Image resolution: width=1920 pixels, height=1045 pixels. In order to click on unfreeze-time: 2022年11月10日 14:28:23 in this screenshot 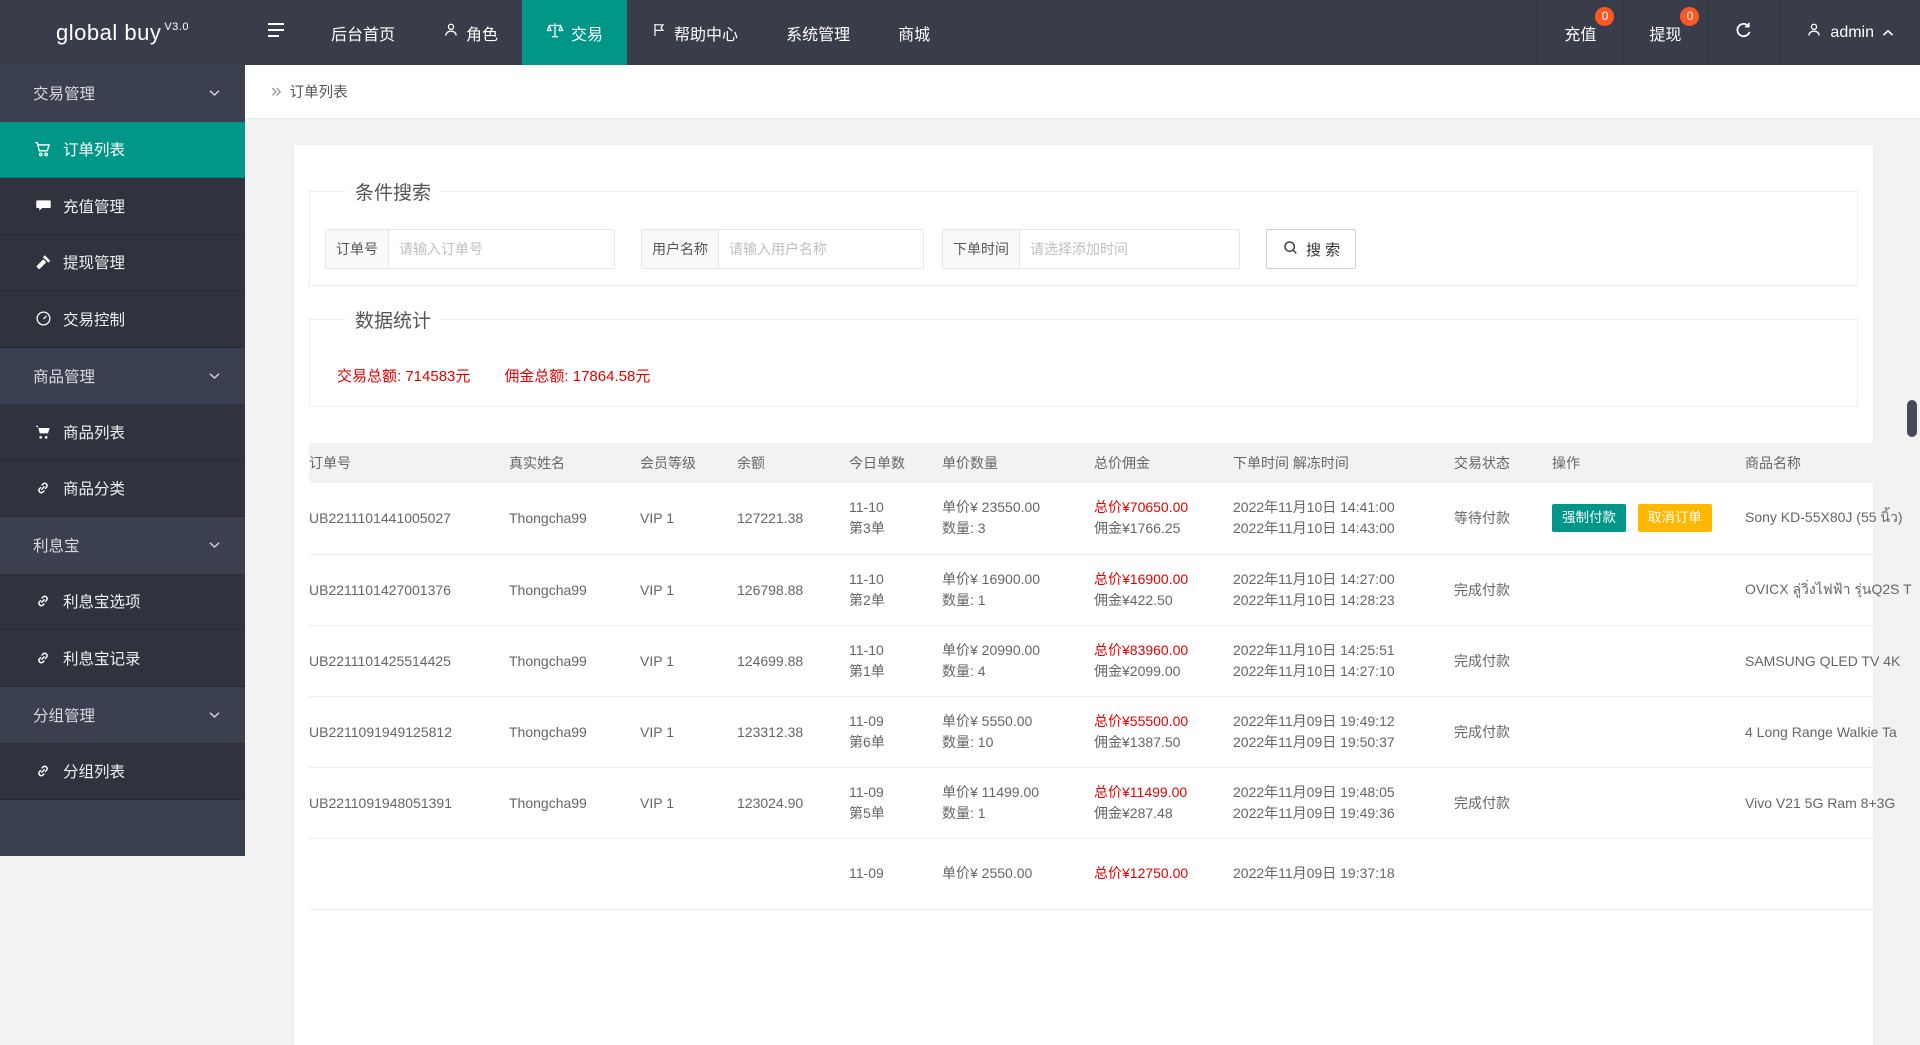, I will do `click(1314, 599)`.